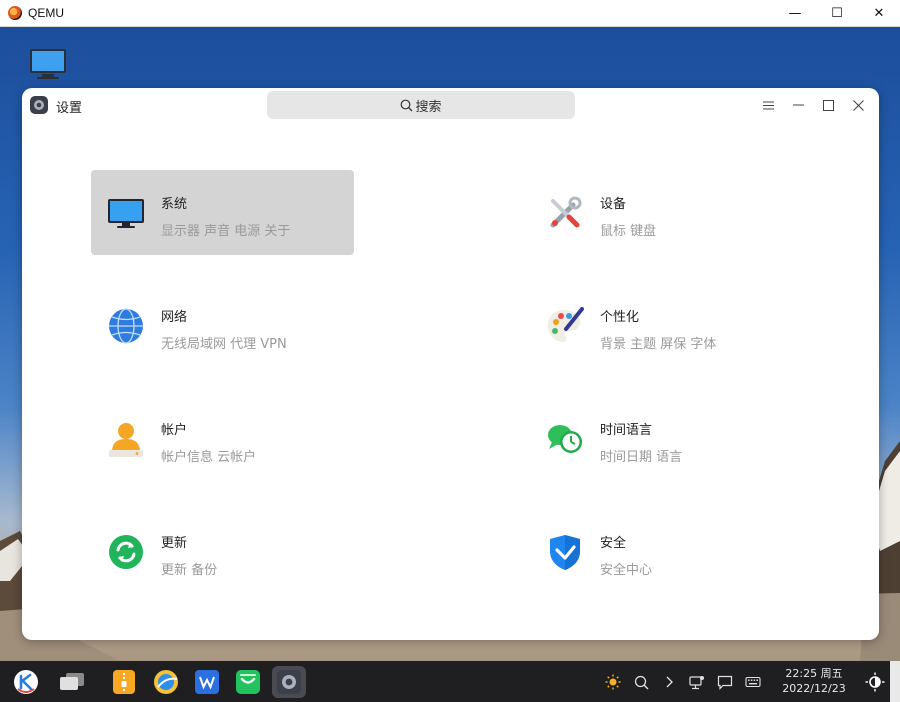  Describe the element at coordinates (565, 552) in the screenshot. I see `shield-icon` at that location.